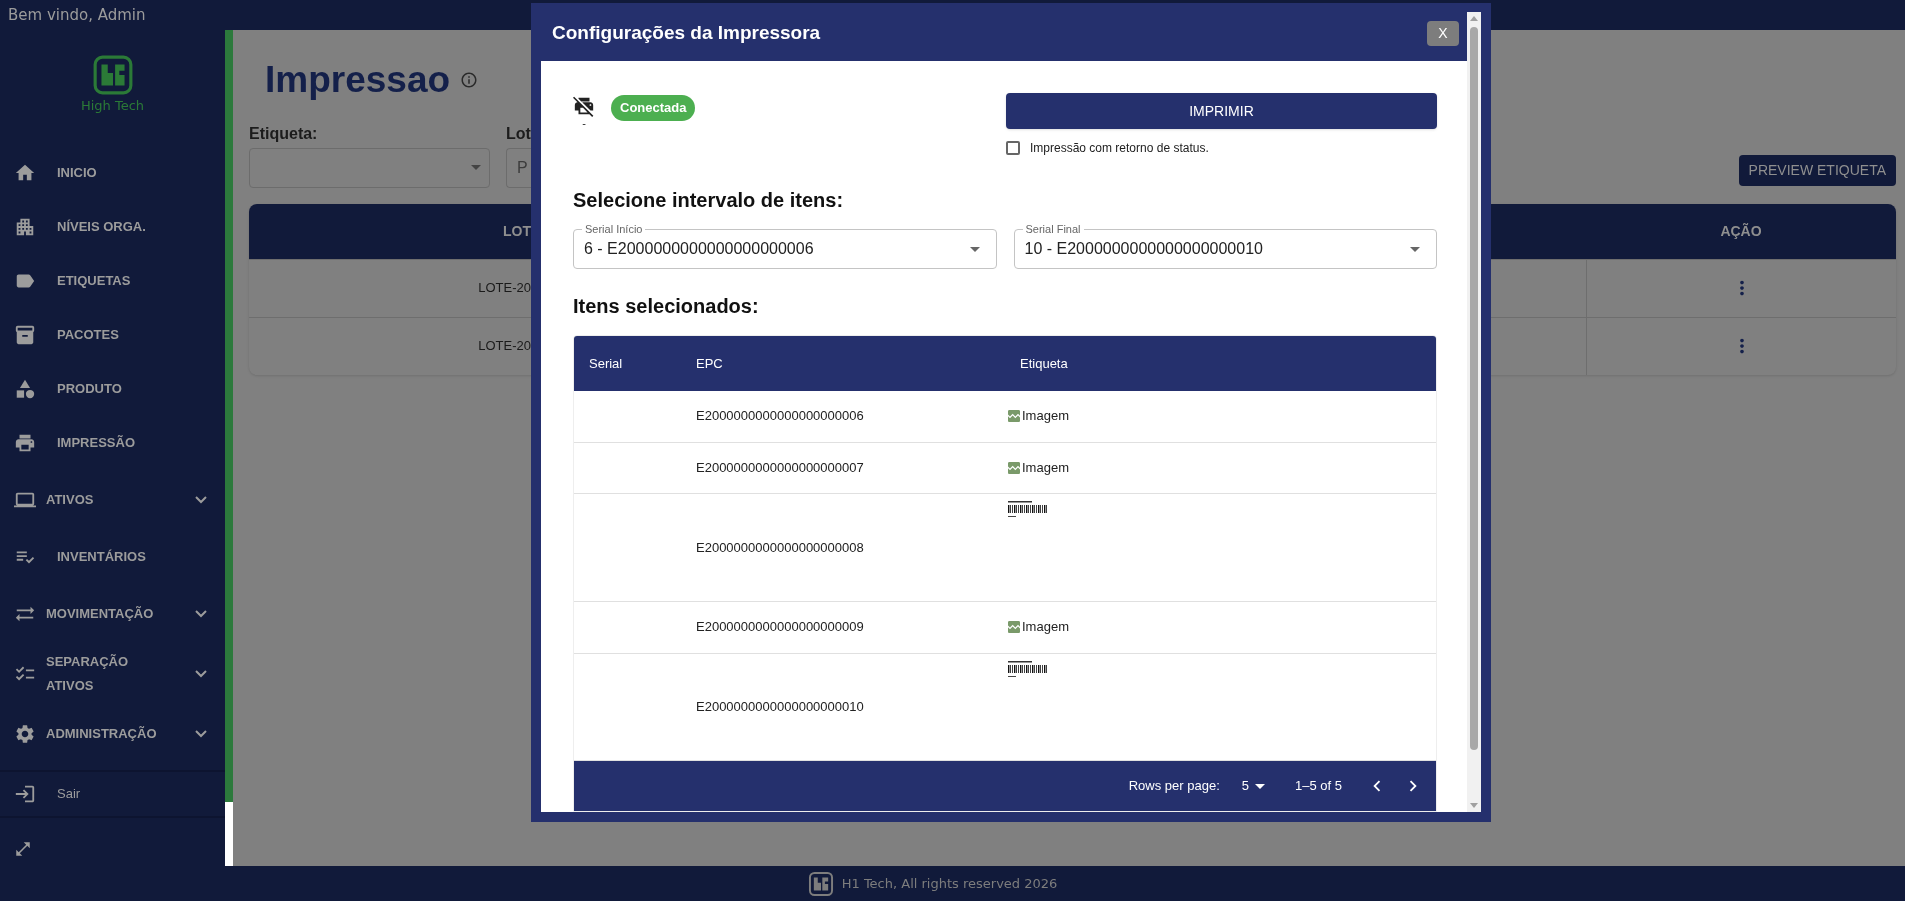  Describe the element at coordinates (709, 200) in the screenshot. I see `section-heading: Selecione intervalo de itens:` at that location.